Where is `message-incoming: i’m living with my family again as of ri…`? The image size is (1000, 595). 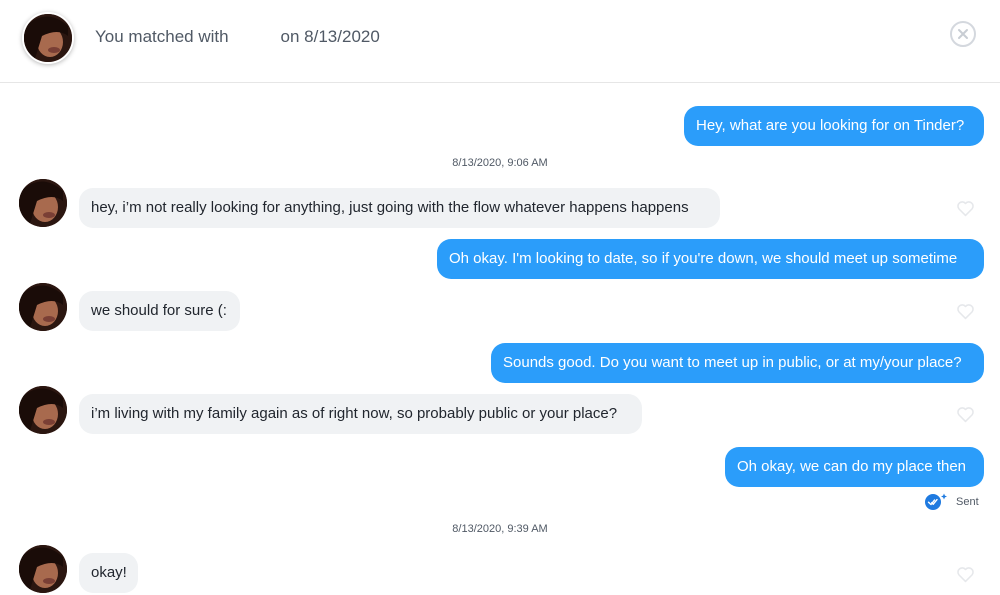
message-incoming: i’m living with my family again as of ri… is located at coordinates (360, 414).